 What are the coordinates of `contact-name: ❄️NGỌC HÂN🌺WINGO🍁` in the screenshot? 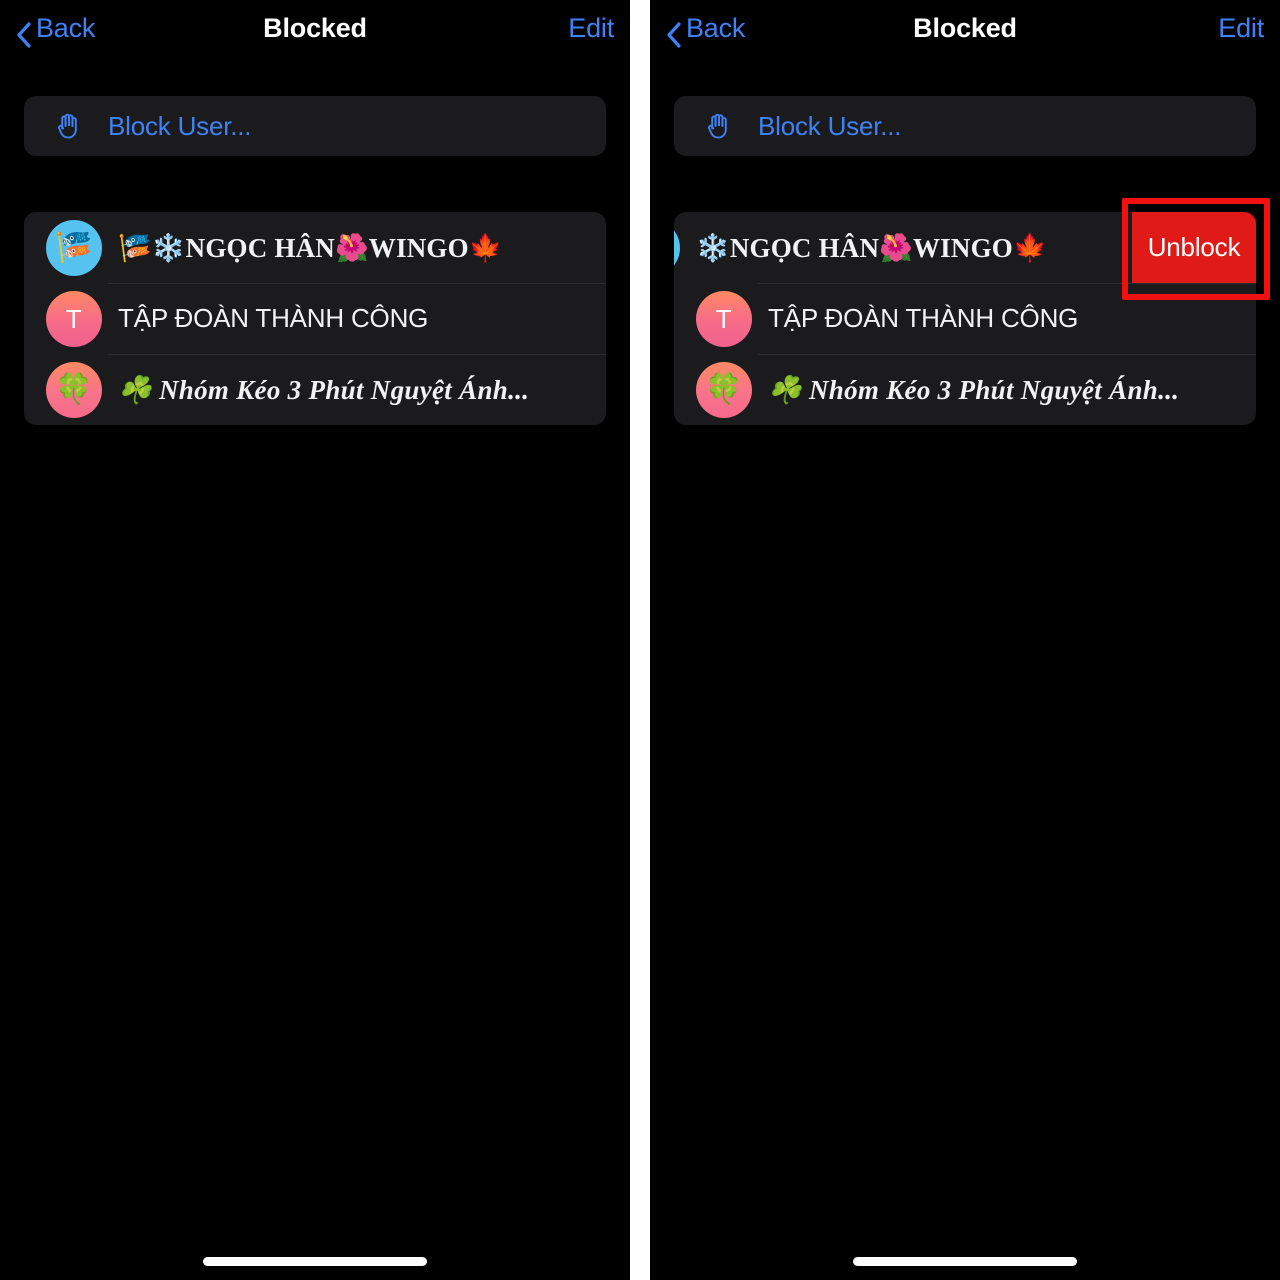 It's located at (871, 247).